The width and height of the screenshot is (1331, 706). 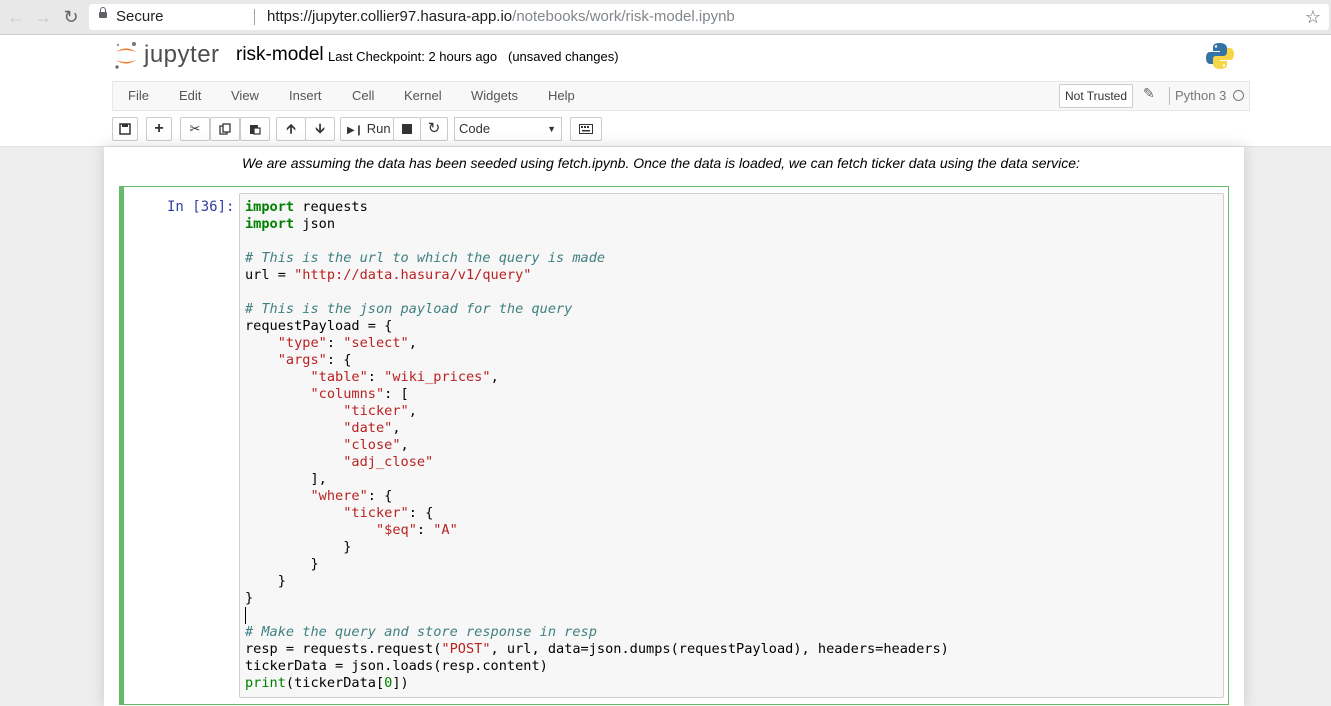 I want to click on menu-kernel: Kernel, so click(x=423, y=96).